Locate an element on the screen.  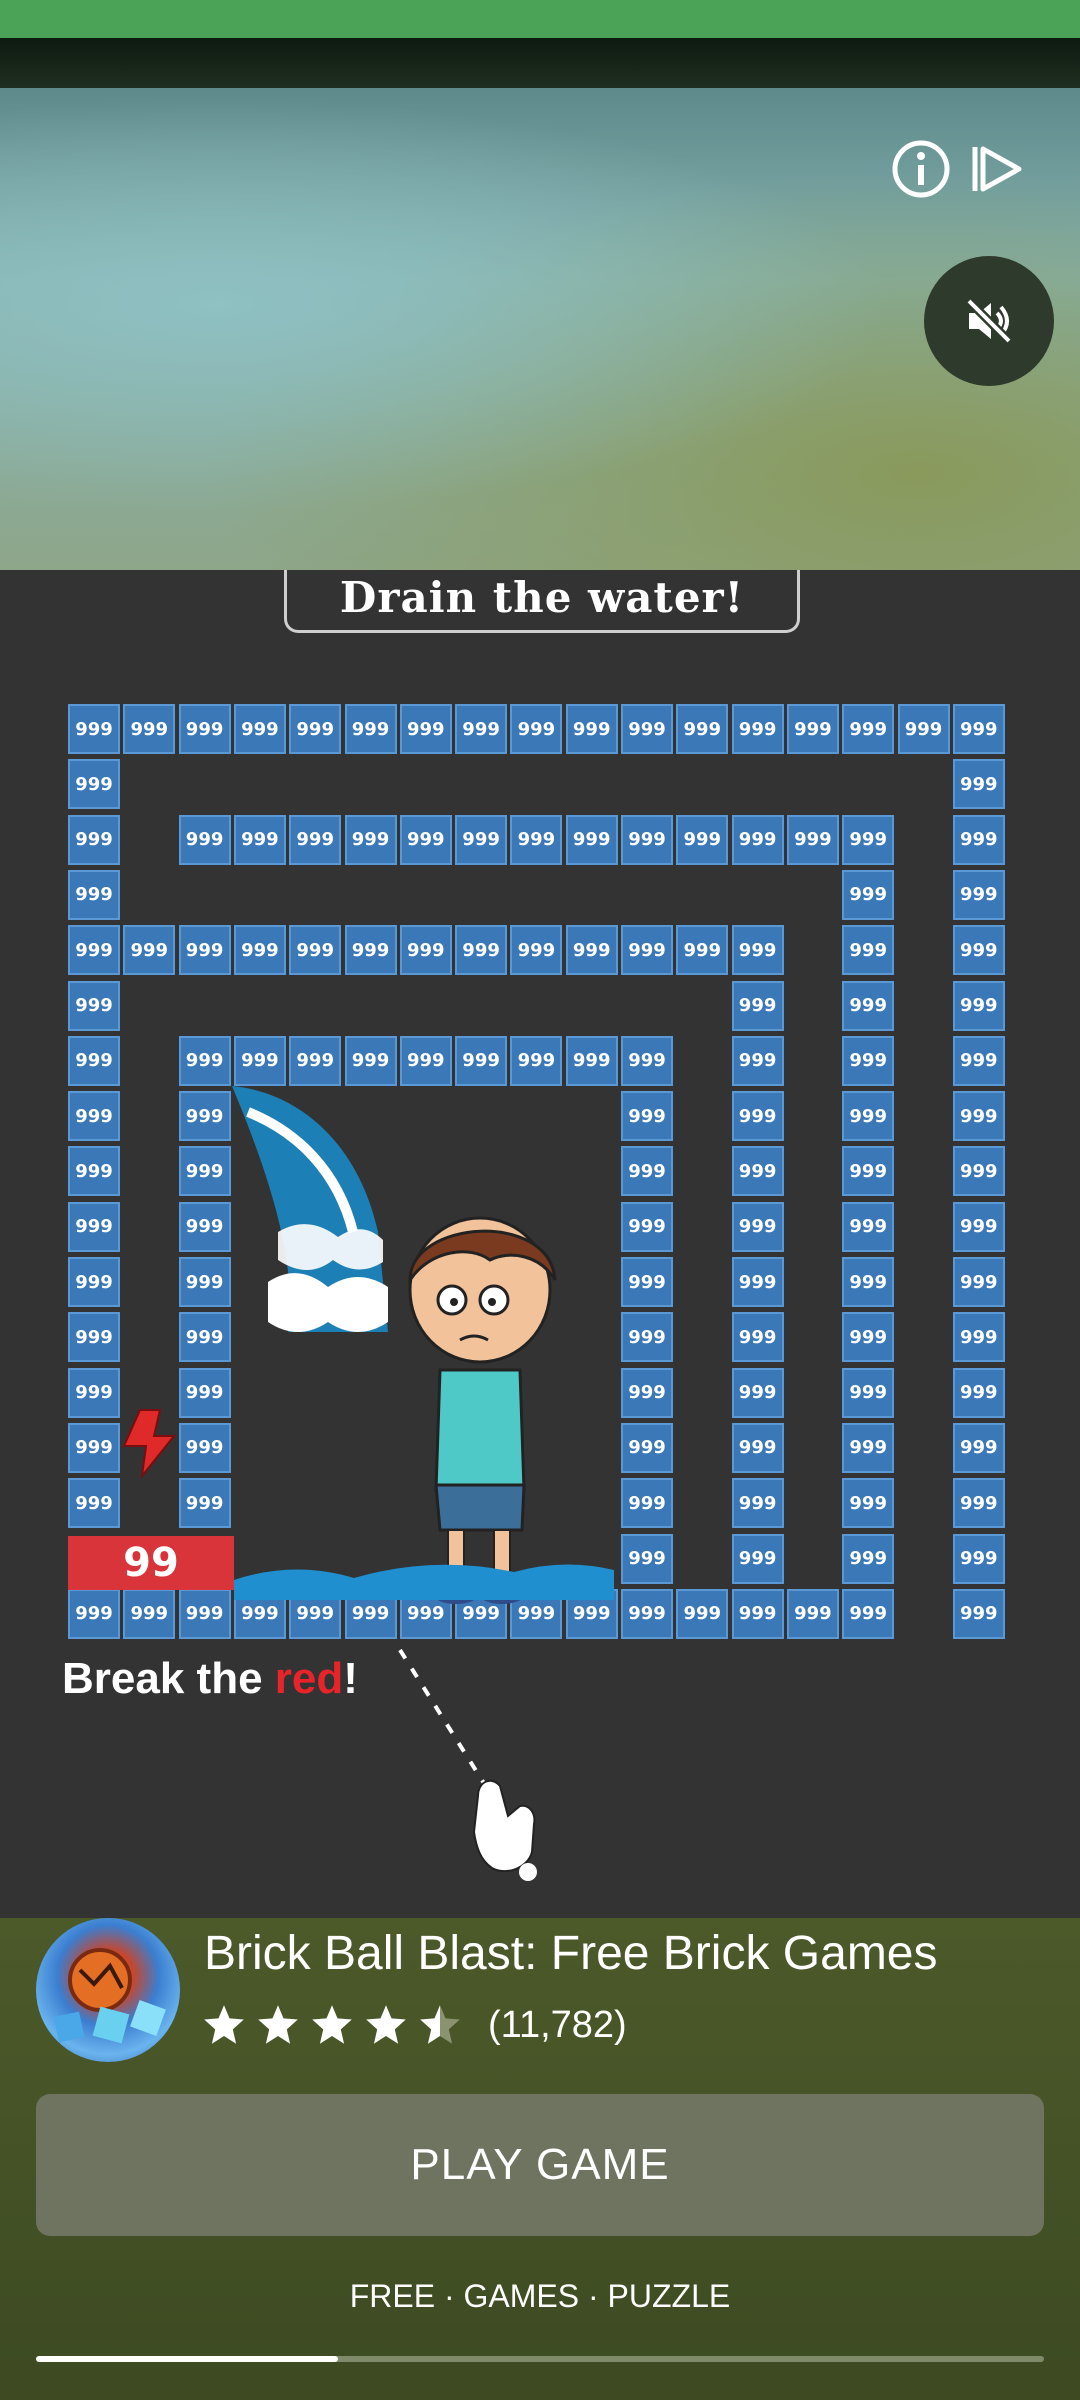
red-arrow-icon is located at coordinates (149, 1443).